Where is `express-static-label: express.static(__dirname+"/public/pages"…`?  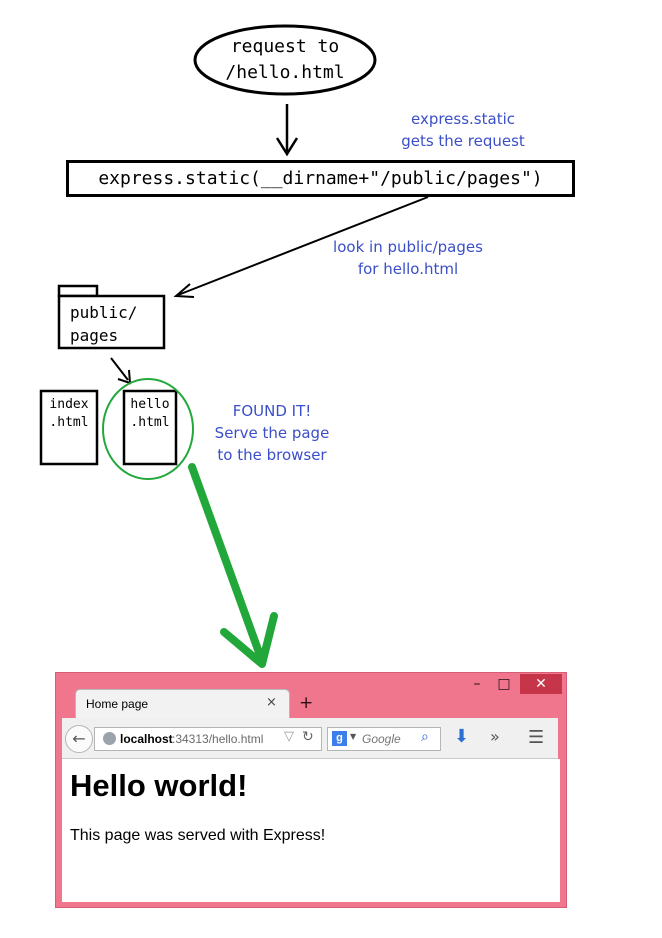
express-static-label: express.static(__dirname+"/public/pages"… is located at coordinates (320, 178).